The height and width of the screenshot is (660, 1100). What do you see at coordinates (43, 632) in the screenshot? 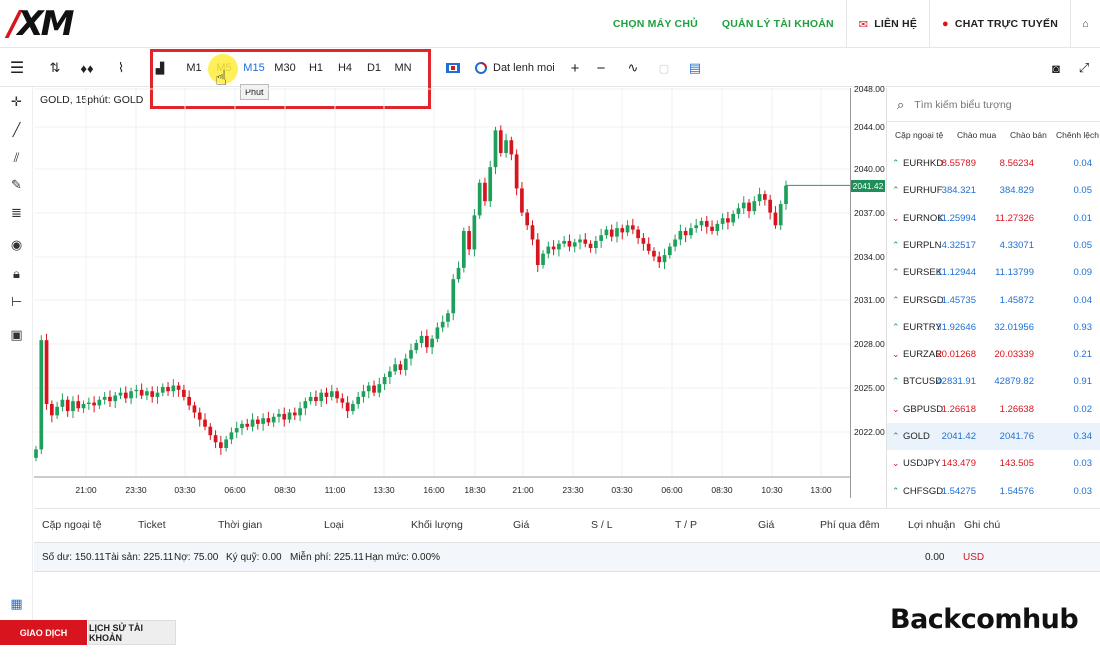
I see `tab-trading: GIAO DỊCH` at bounding box center [43, 632].